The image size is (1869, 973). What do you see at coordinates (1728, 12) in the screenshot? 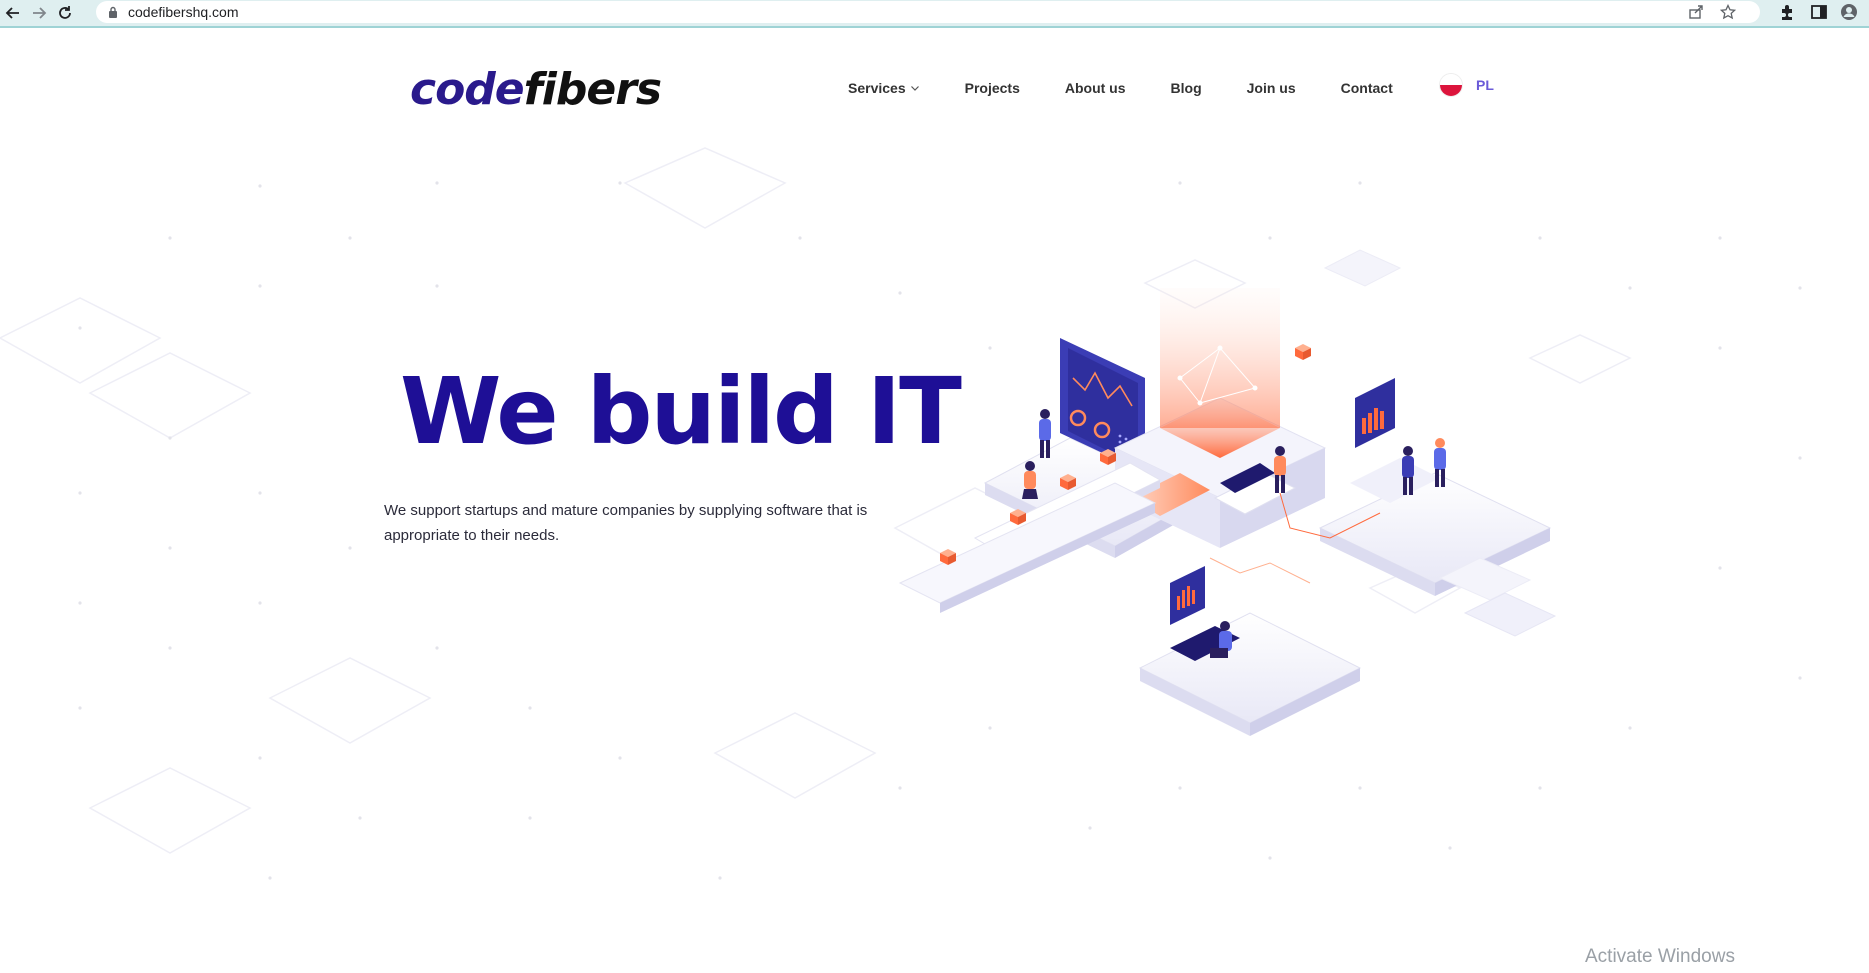
I see `star-icon` at bounding box center [1728, 12].